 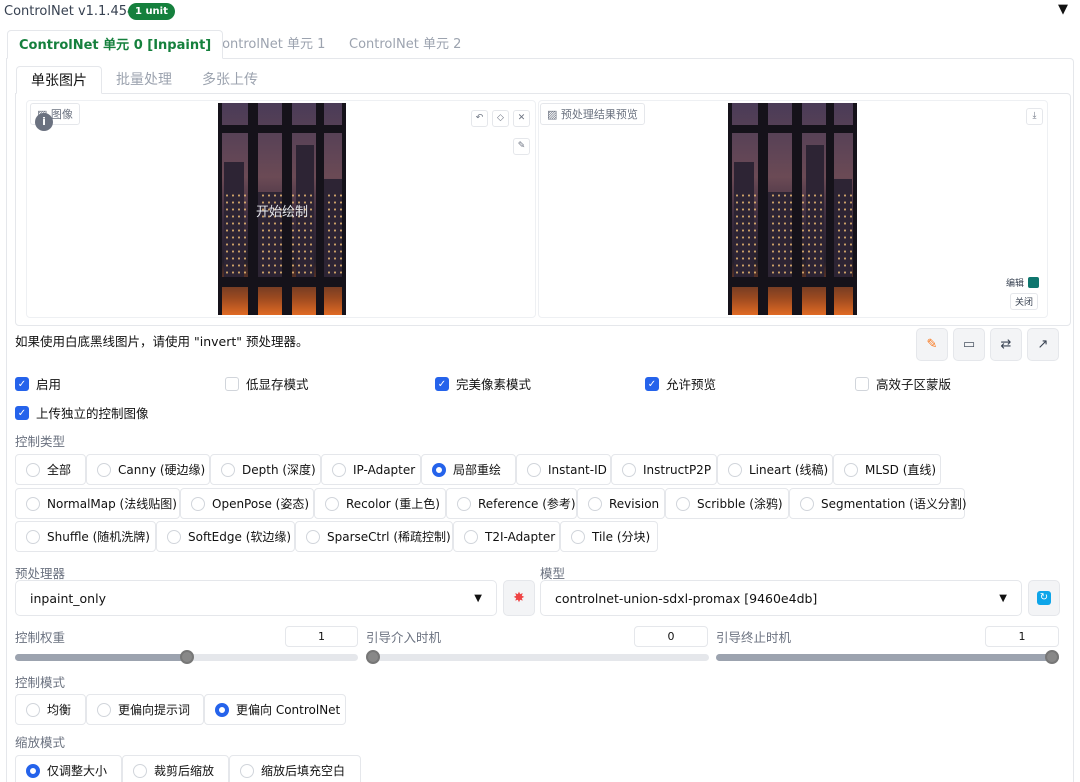 What do you see at coordinates (175, 768) in the screenshot?
I see `resize-mode-option: 裁剪后缩放` at bounding box center [175, 768].